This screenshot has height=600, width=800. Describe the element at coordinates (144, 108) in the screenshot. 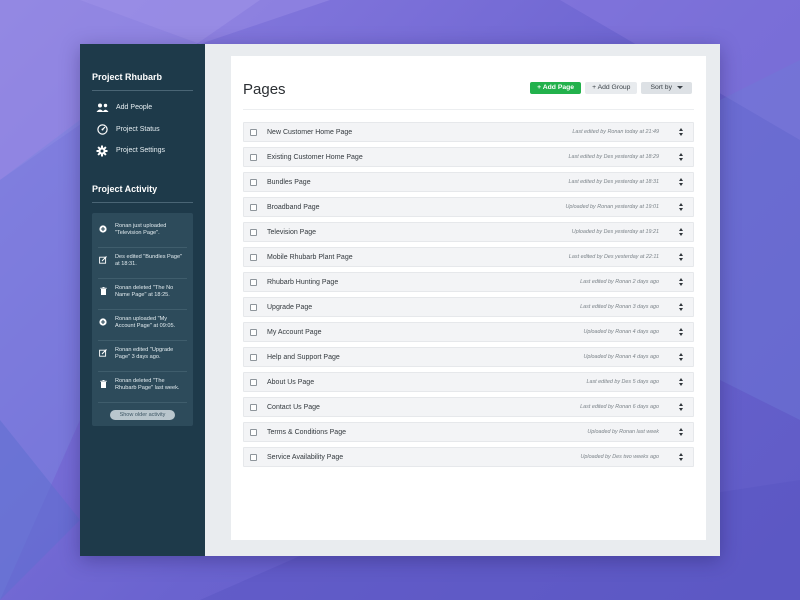

I see `sidebar-item-add-people: Add People` at that location.